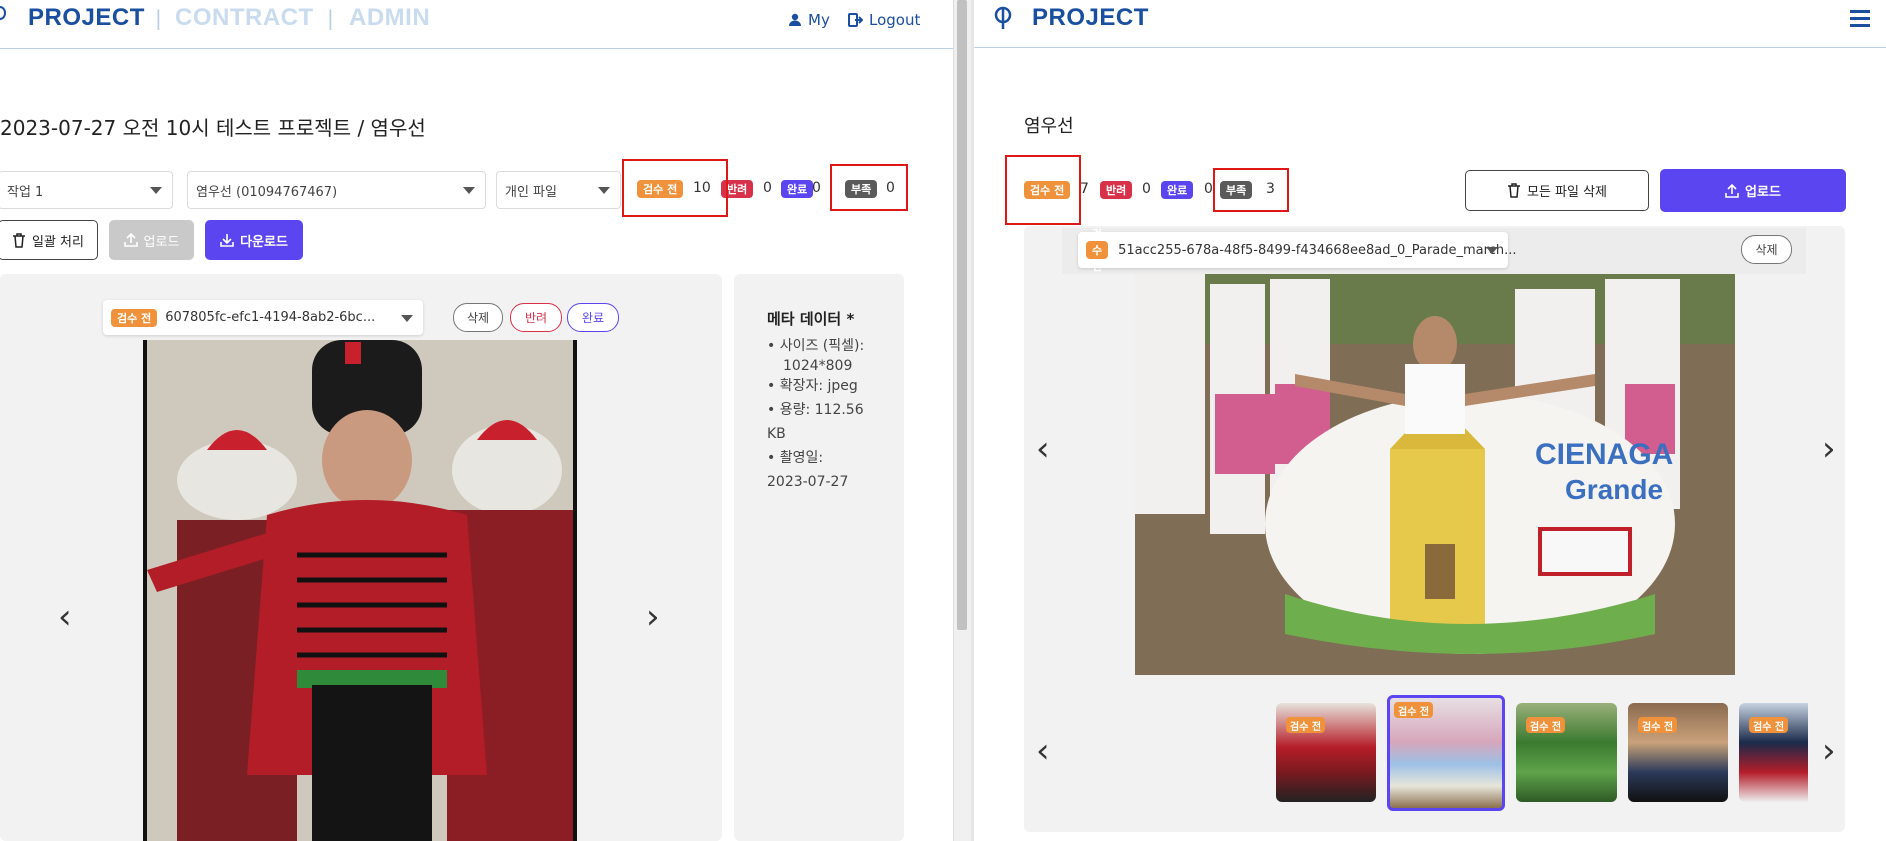 The height and width of the screenshot is (841, 1886). Describe the element at coordinates (86, 190) in the screenshot. I see `task-select: 작업 1` at that location.